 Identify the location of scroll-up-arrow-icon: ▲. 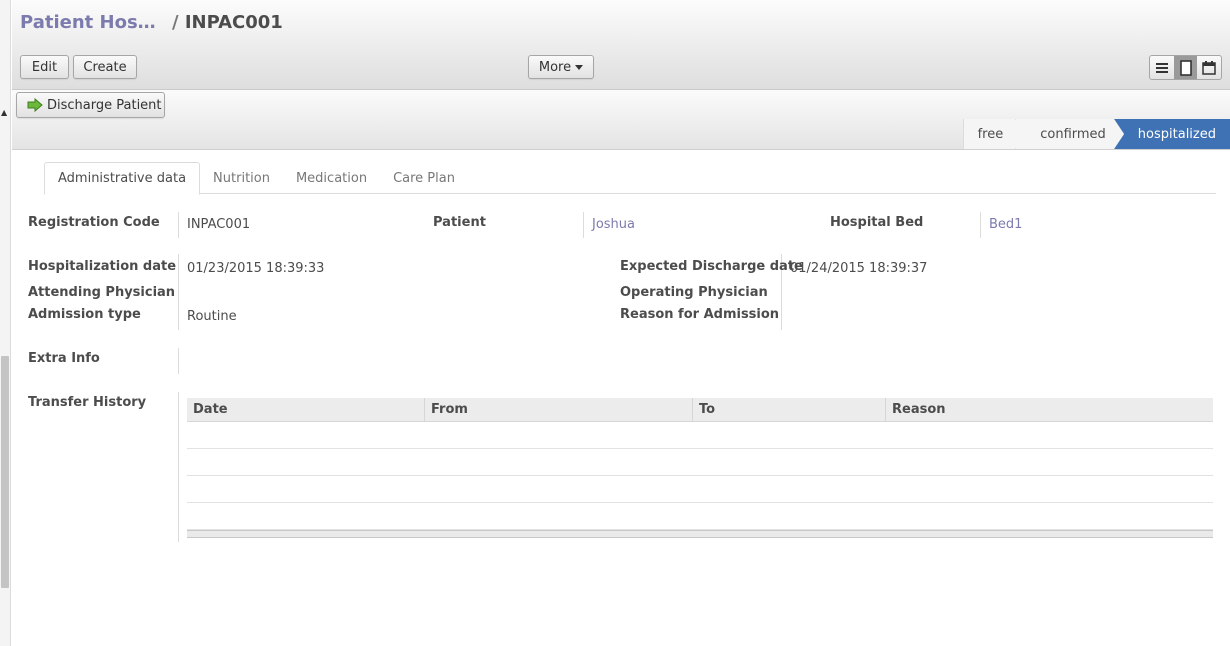
(4, 112).